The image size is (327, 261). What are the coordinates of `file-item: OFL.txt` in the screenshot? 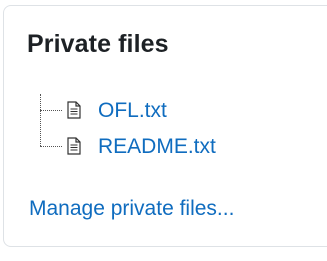 It's located at (103, 110).